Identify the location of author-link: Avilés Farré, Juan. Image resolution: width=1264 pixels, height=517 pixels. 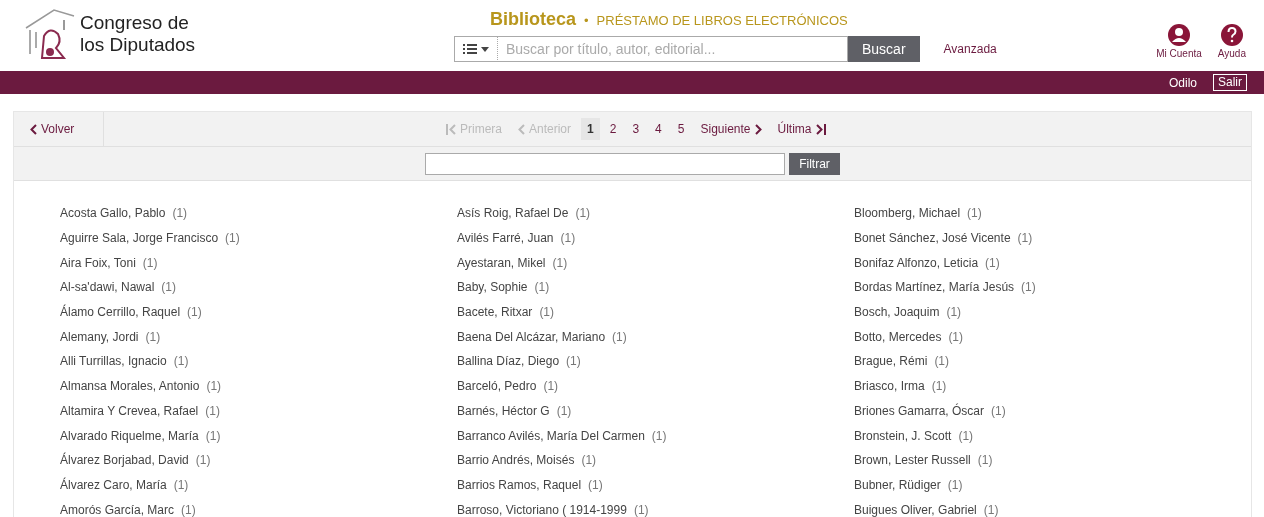
(505, 238).